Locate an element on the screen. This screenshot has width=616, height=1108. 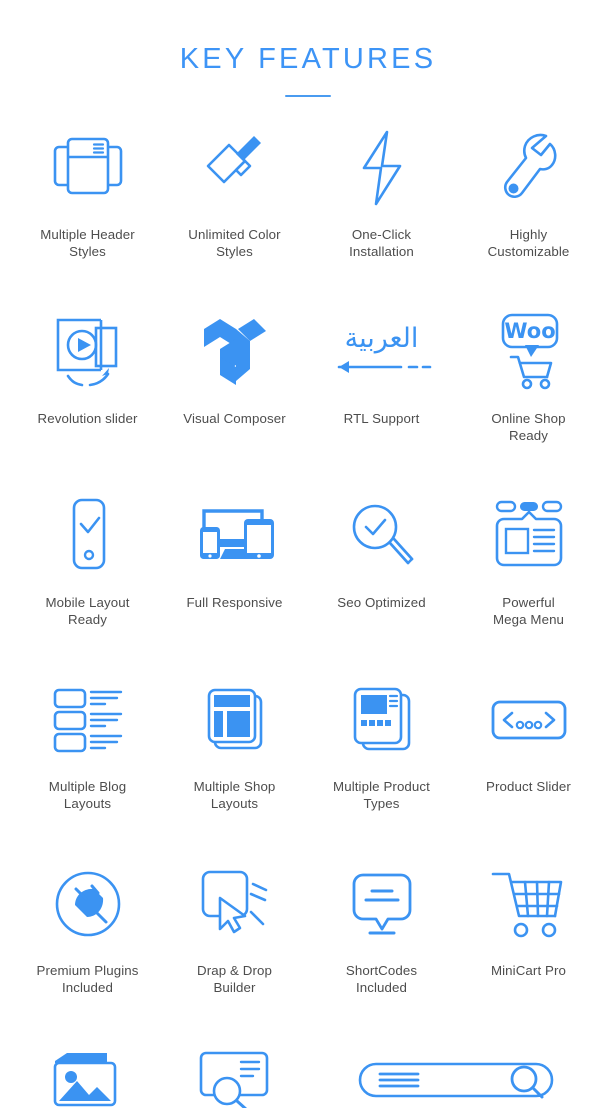
blog-list-icon is located at coordinates (88, 720).